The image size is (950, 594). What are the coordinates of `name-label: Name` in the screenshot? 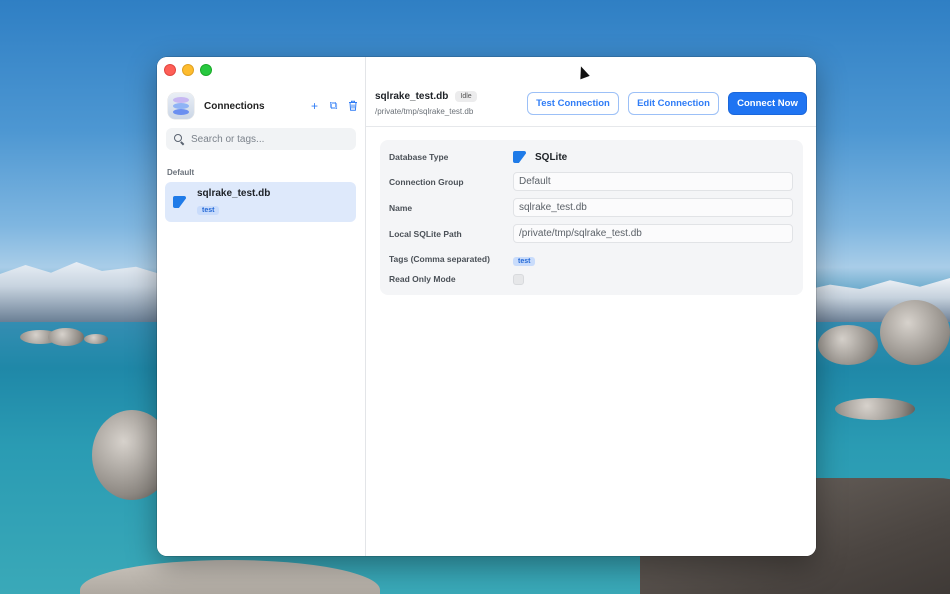 It's located at (401, 207).